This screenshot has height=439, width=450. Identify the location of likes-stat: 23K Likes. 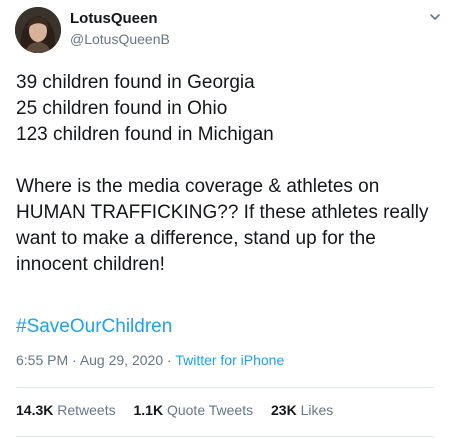
(302, 410).